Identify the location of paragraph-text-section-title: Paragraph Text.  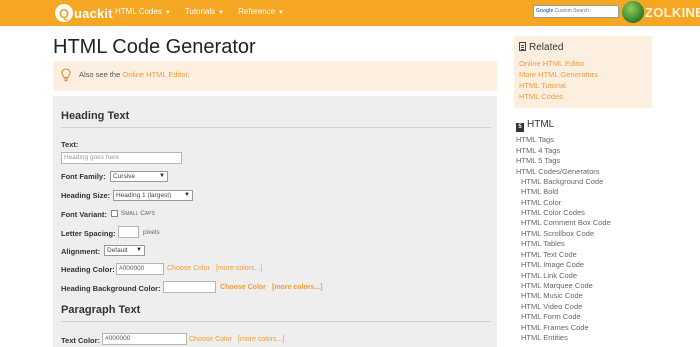
(101, 310).